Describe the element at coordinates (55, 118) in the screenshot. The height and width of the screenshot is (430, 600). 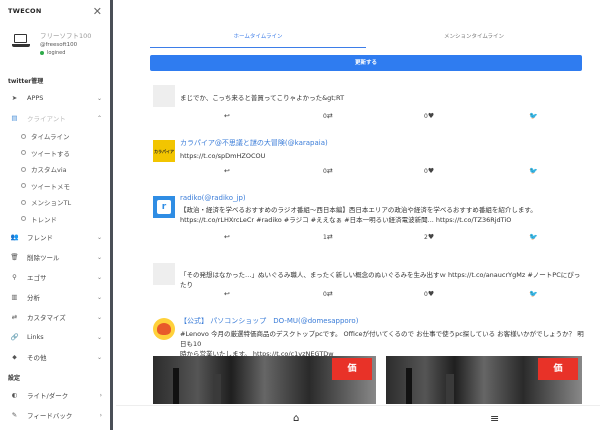
I see `sidebar-item-client: ▤ クライアント ⌃` at that location.